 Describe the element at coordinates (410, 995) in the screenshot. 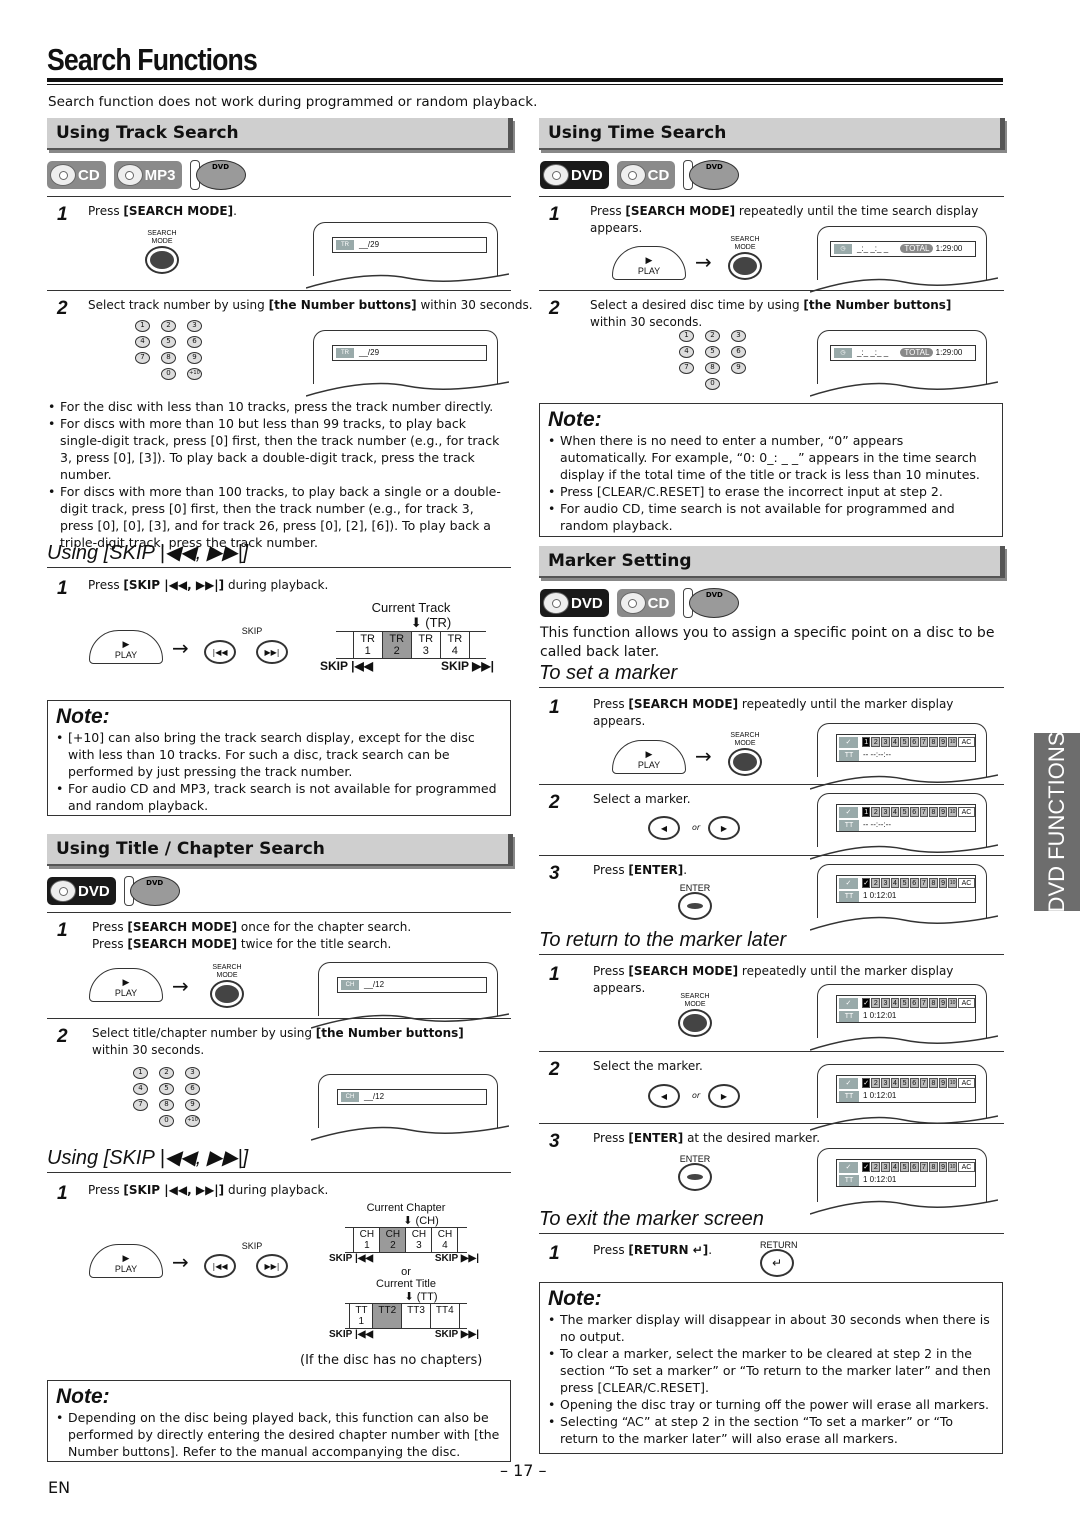

I see `tv-screen-display: CH __/12` at that location.